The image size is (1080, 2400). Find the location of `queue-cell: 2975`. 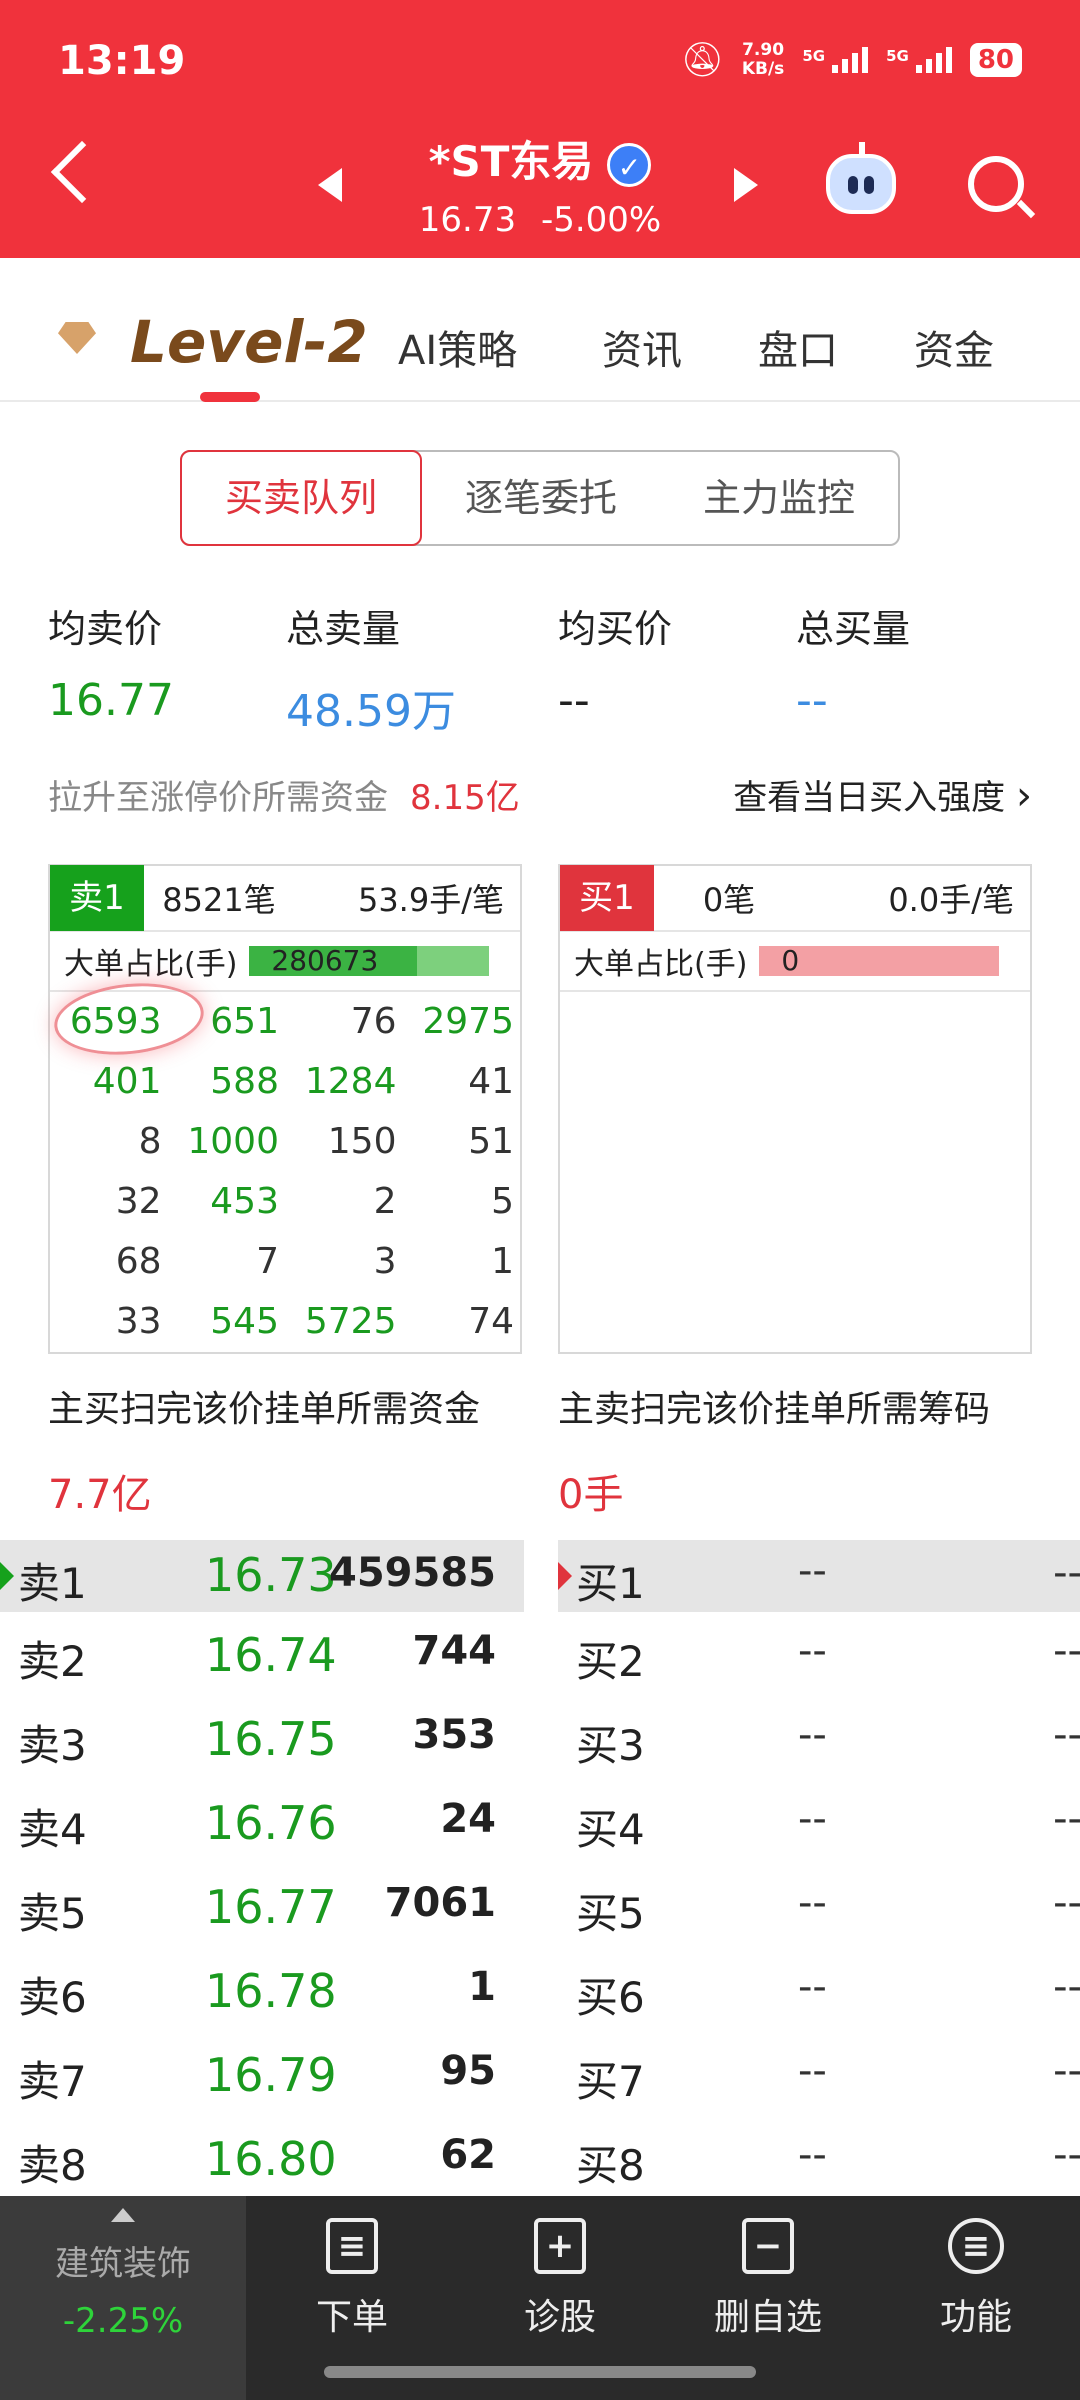

queue-cell: 2975 is located at coordinates (468, 1021).